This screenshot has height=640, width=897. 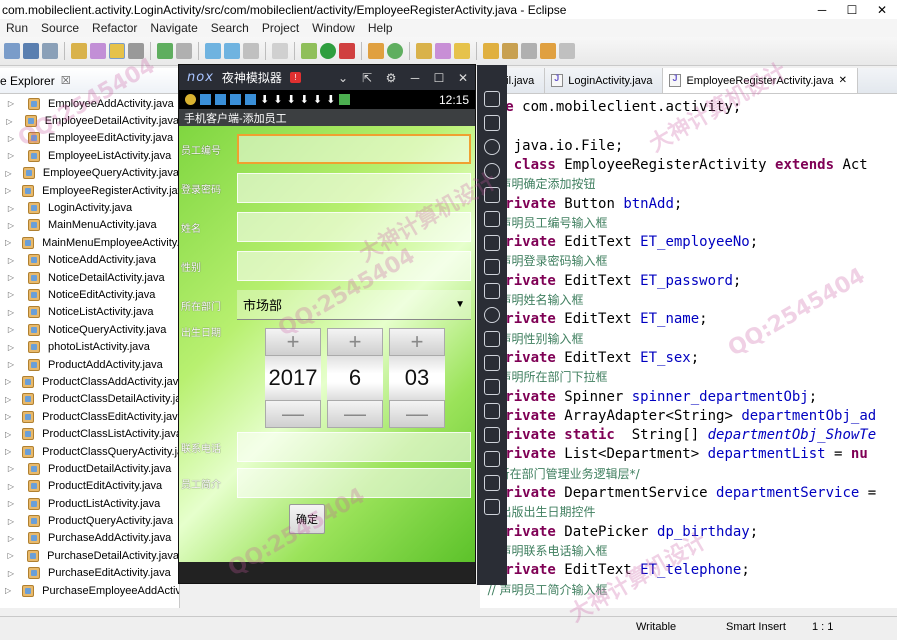 I want to click on folder-icon, so click(x=492, y=195).